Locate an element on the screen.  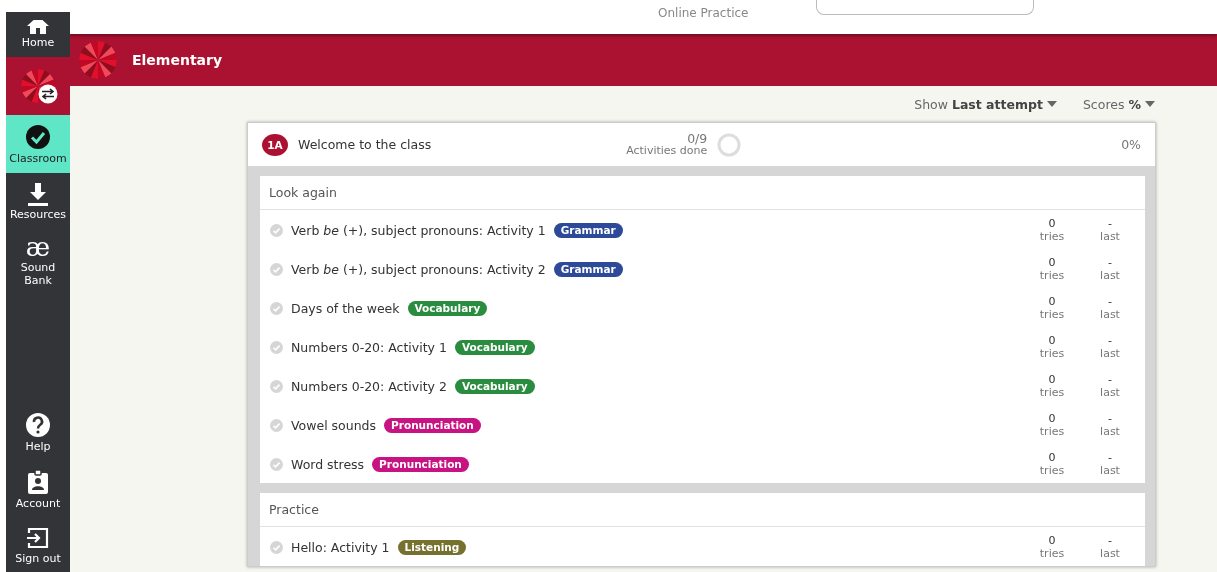
sign-out-icon is located at coordinates (38, 537).